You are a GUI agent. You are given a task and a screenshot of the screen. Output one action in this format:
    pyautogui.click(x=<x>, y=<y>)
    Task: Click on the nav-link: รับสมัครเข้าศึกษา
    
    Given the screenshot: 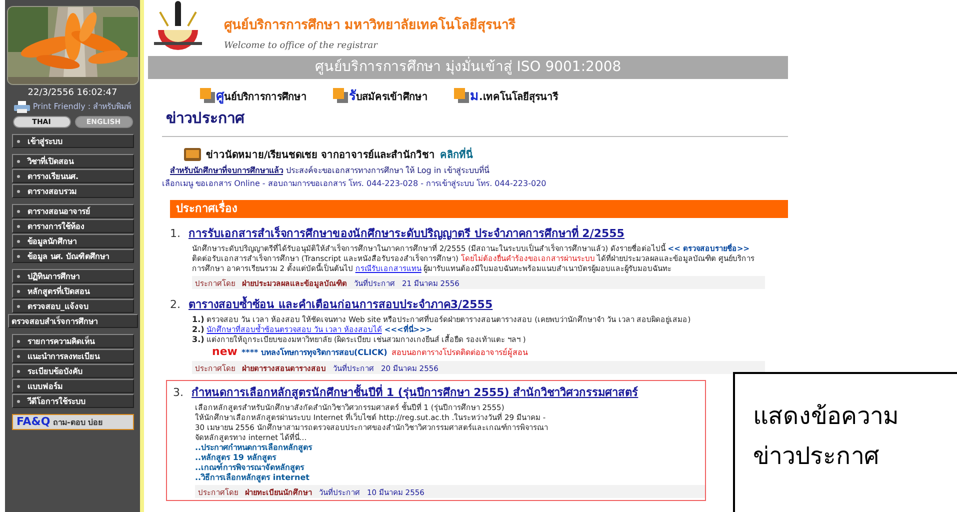 What is the action you would take?
    pyautogui.click(x=388, y=95)
    